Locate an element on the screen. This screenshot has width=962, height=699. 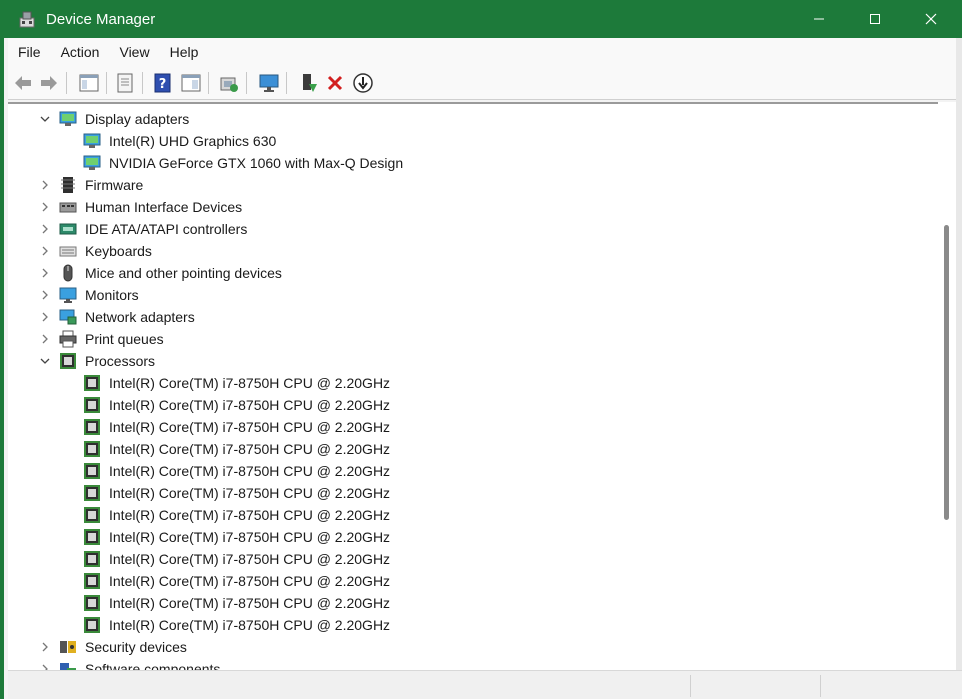
properties-button is located at coordinates (125, 83).